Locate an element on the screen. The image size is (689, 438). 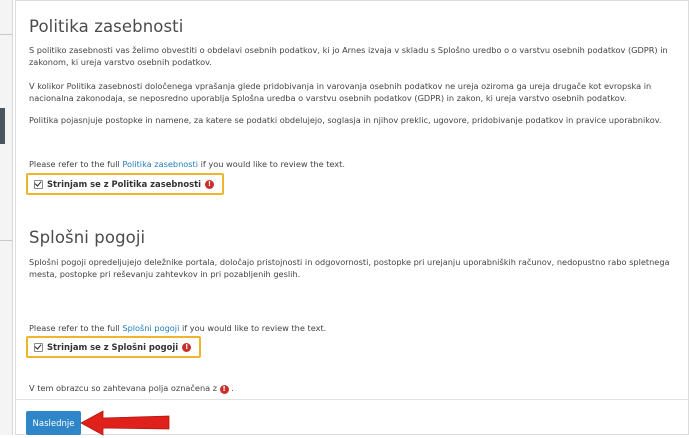
footer-divider is located at coordinates (352, 399).